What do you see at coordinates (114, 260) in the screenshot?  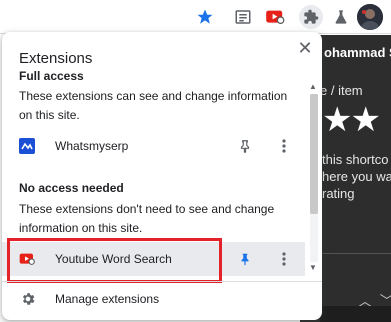 I see `highlight-annotation` at bounding box center [114, 260].